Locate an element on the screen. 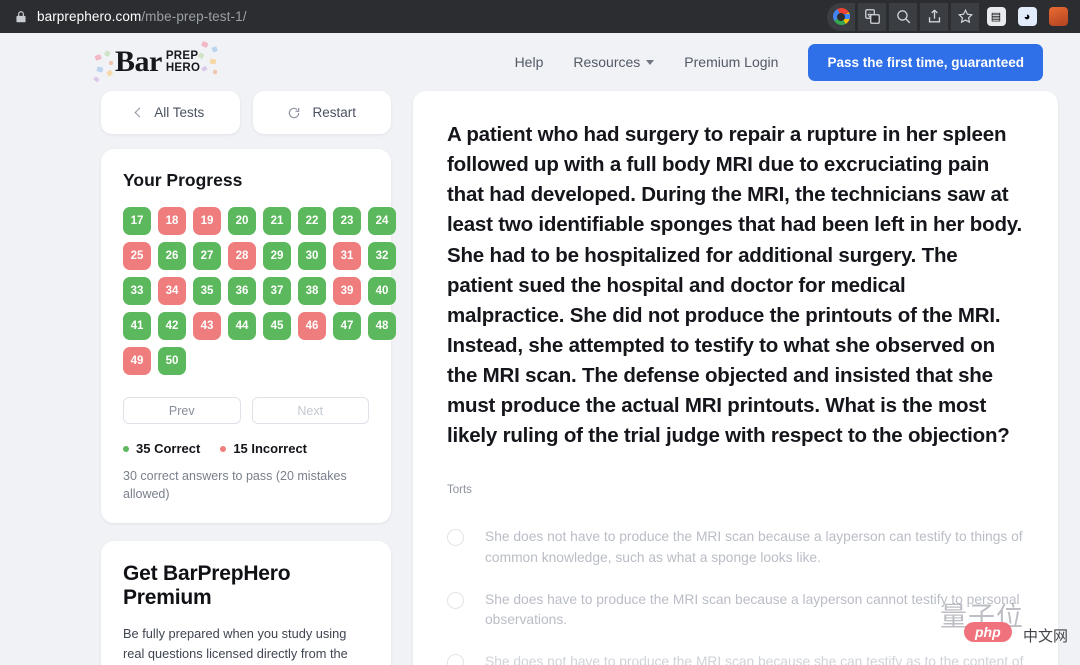  google-icon is located at coordinates (841, 16).